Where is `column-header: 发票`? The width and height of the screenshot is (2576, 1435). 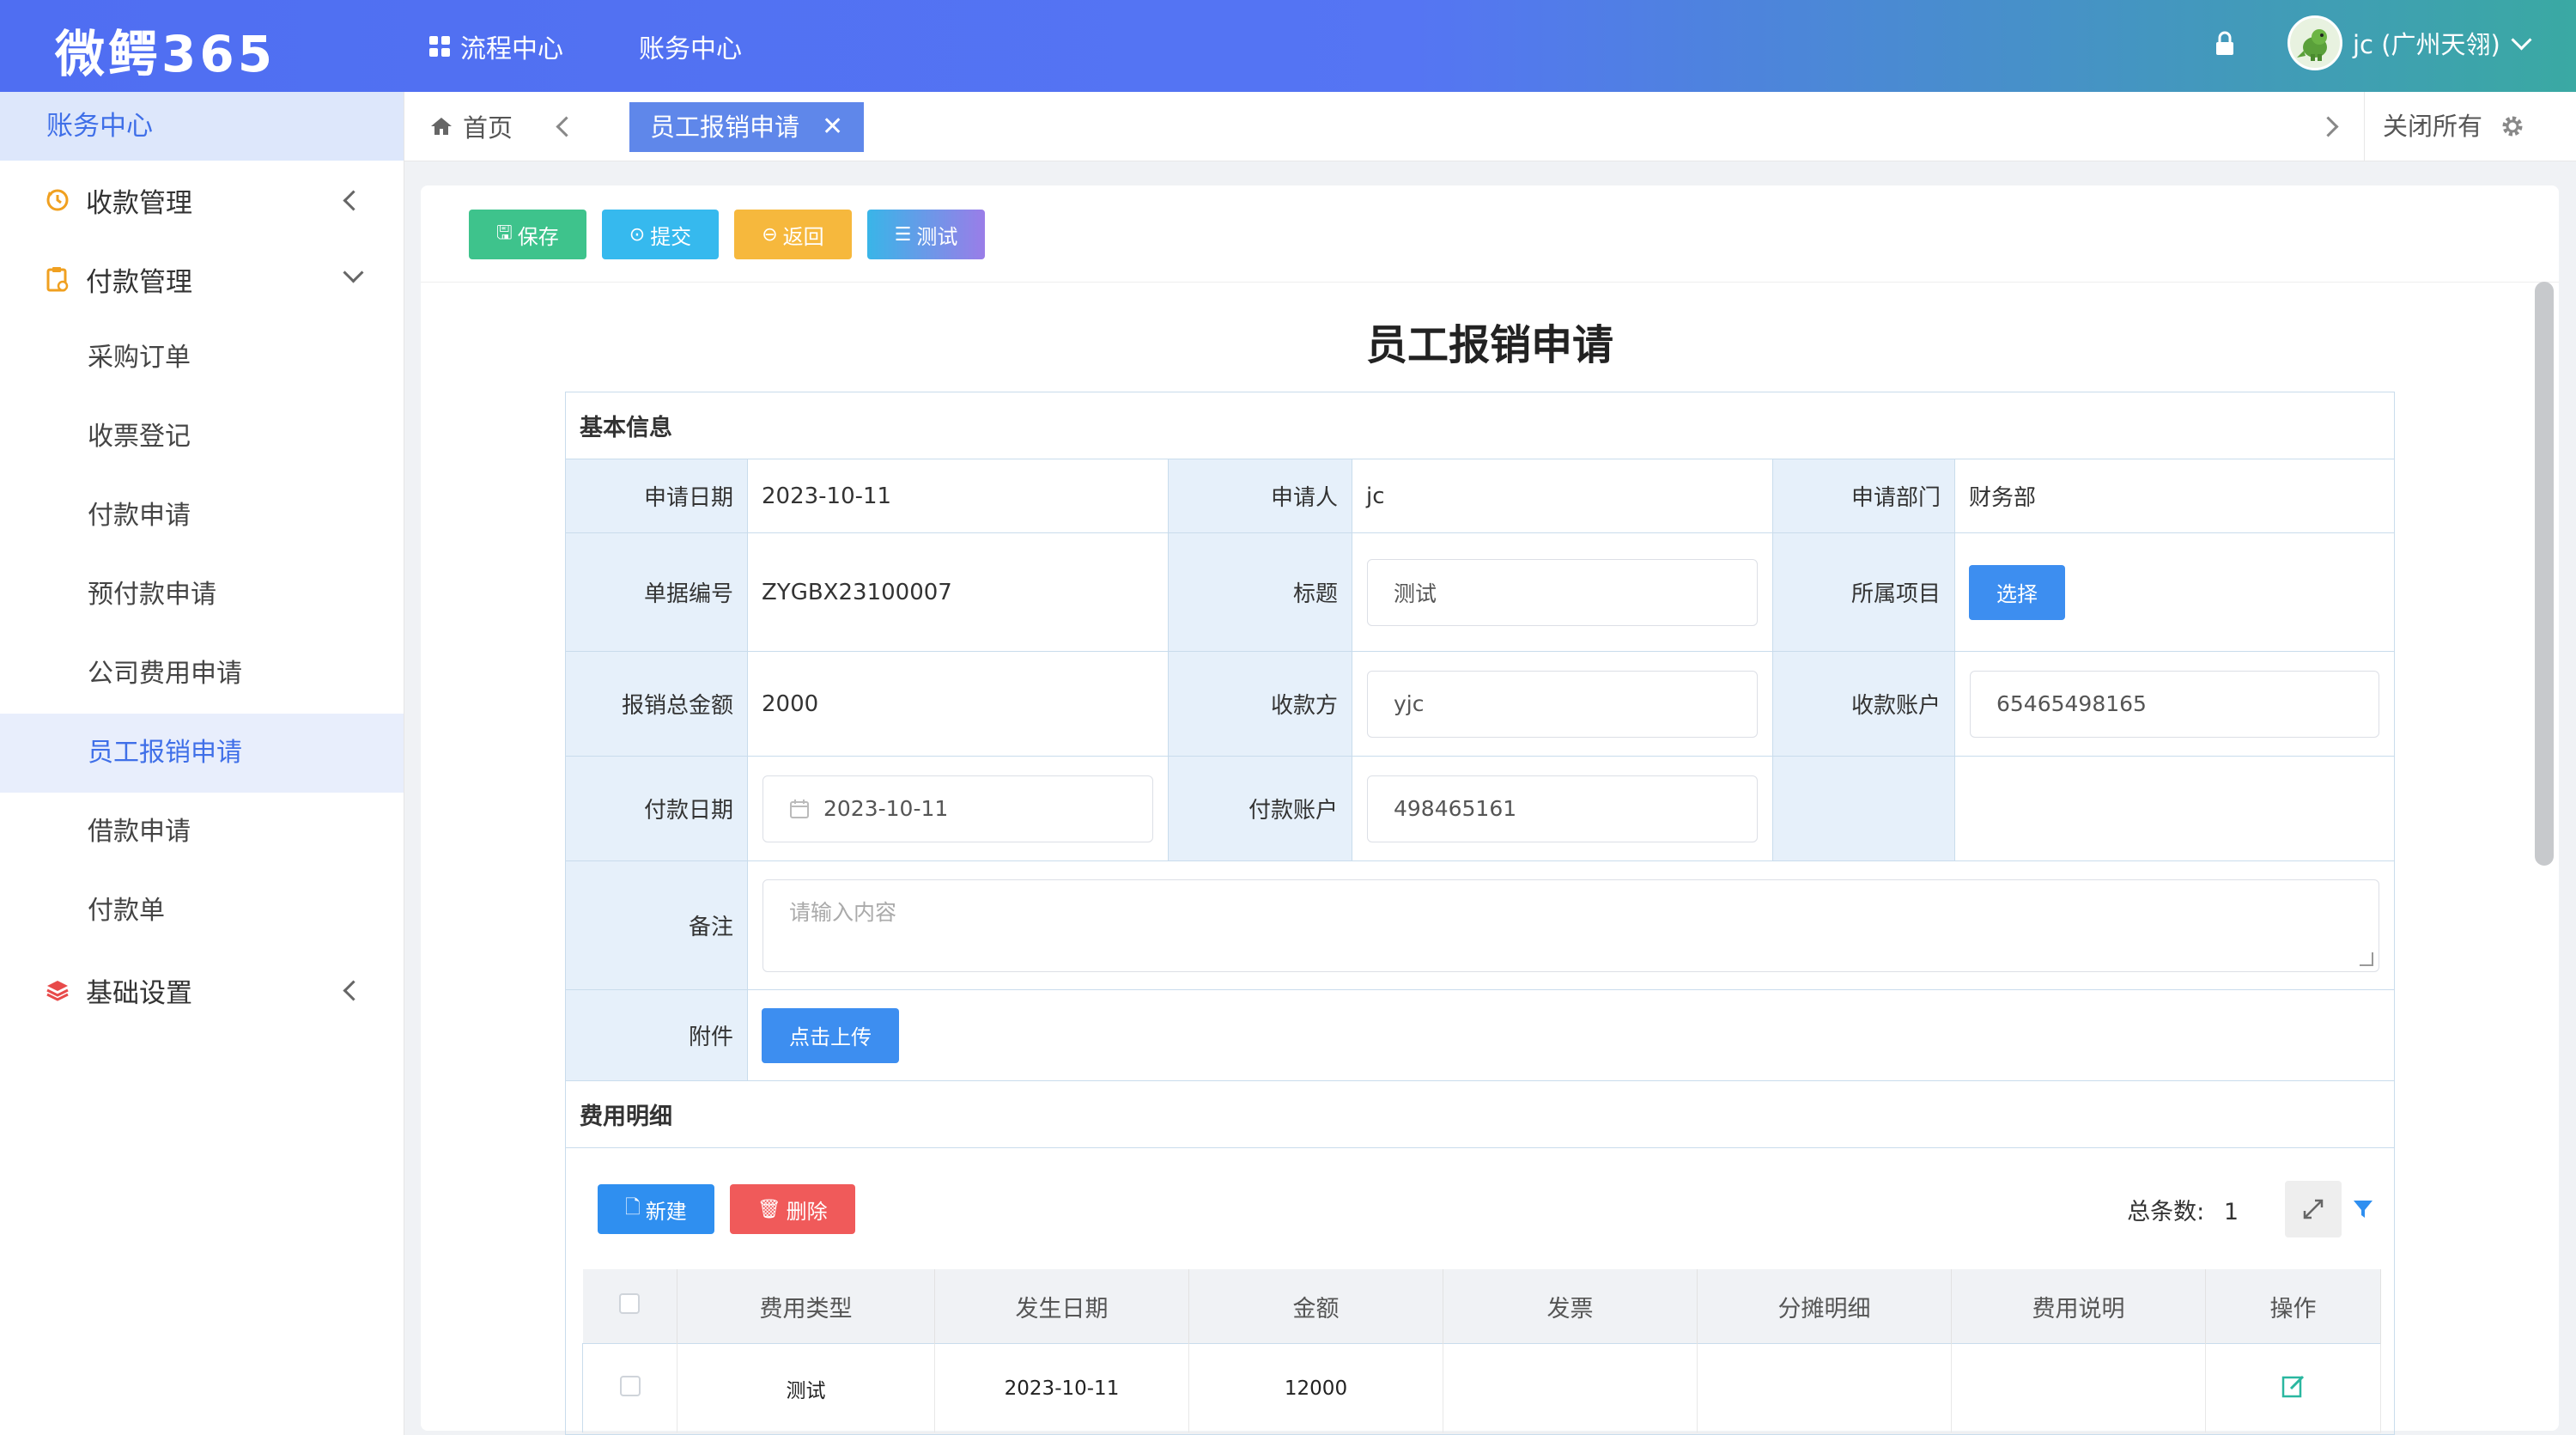
column-header: 发票 is located at coordinates (1570, 1306).